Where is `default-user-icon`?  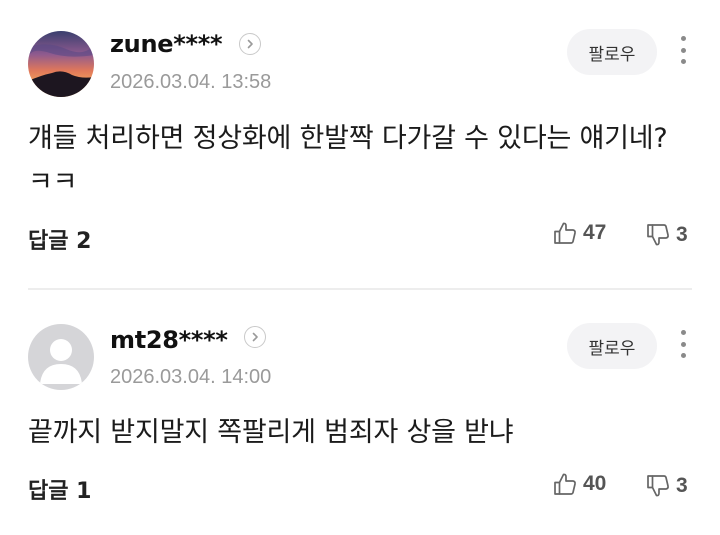
default-user-icon is located at coordinates (61, 357).